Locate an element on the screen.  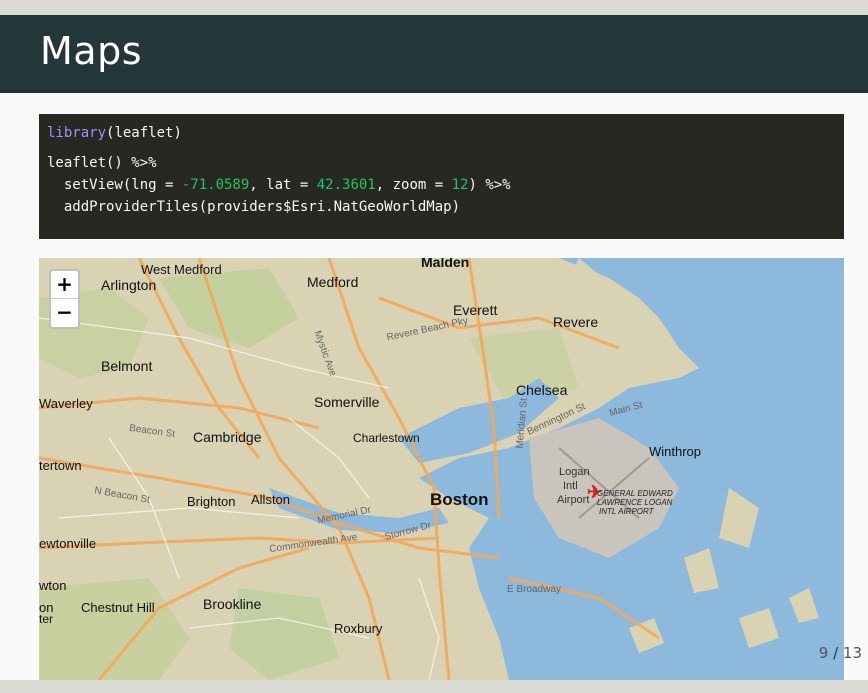
map-label-chestnut-hill: Chestnut Hill is located at coordinates (118, 607).